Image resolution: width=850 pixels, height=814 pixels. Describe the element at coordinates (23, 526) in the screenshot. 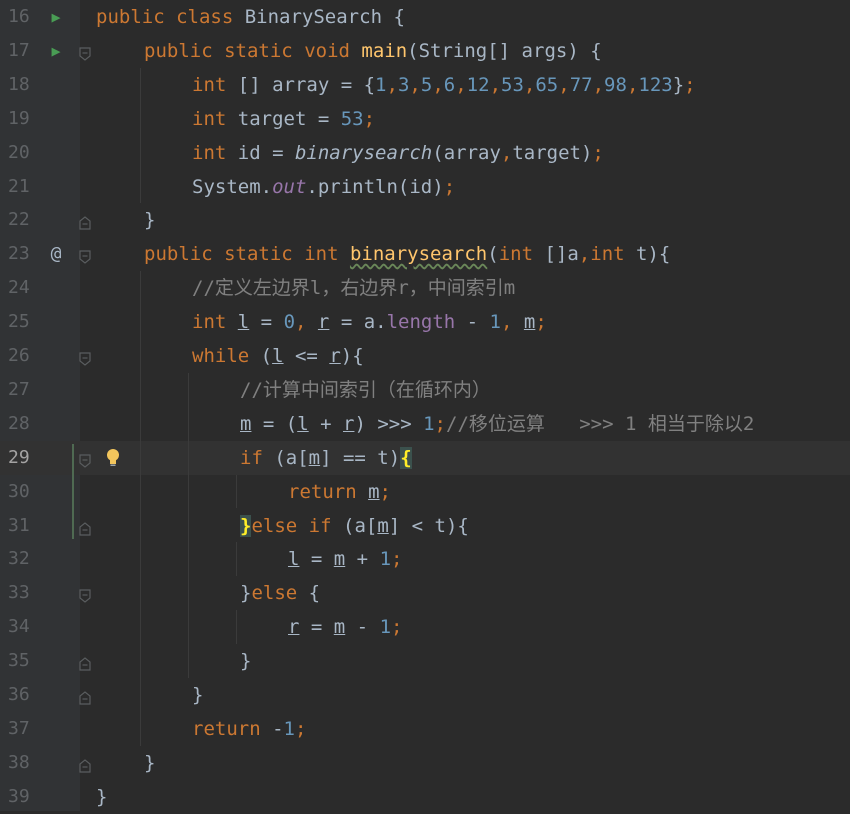

I see `line-number: 31` at that location.